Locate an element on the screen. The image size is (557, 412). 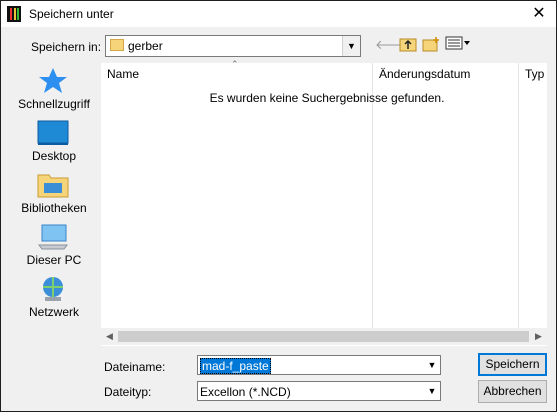
place-network: Netzwerk is located at coordinates (54, 297).